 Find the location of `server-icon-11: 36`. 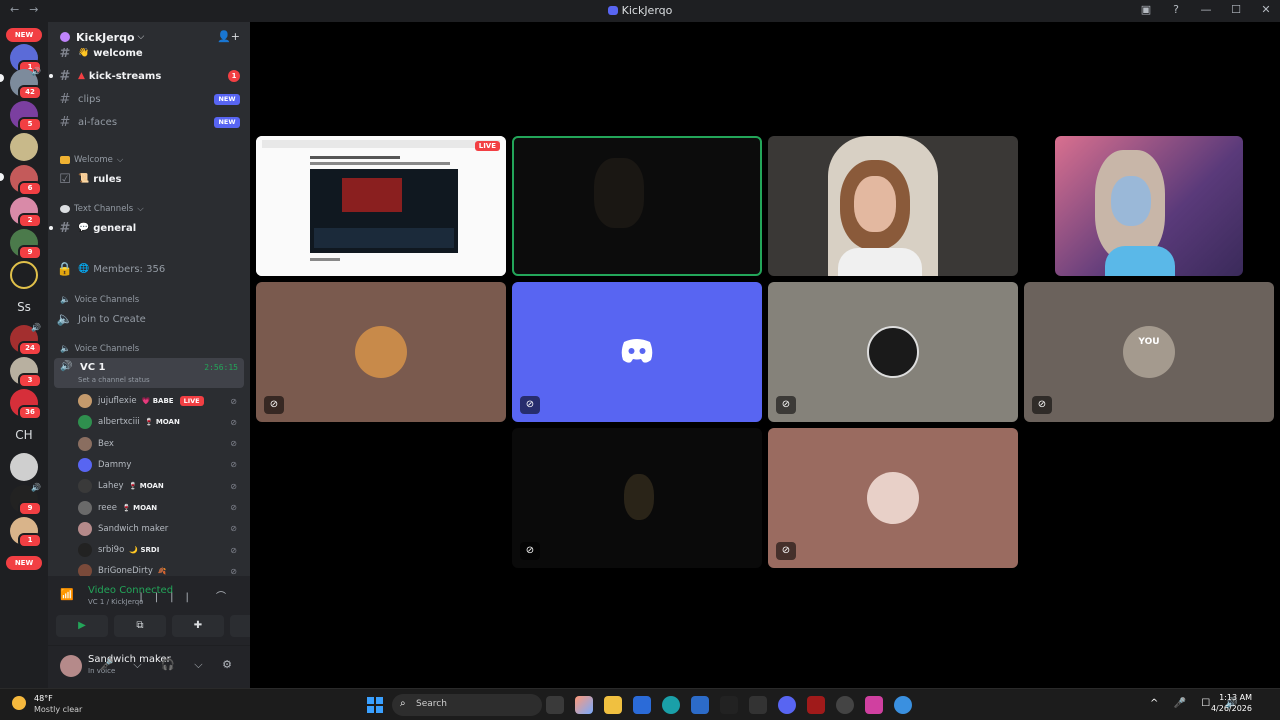

server-icon-11: 36 is located at coordinates (26, 404).